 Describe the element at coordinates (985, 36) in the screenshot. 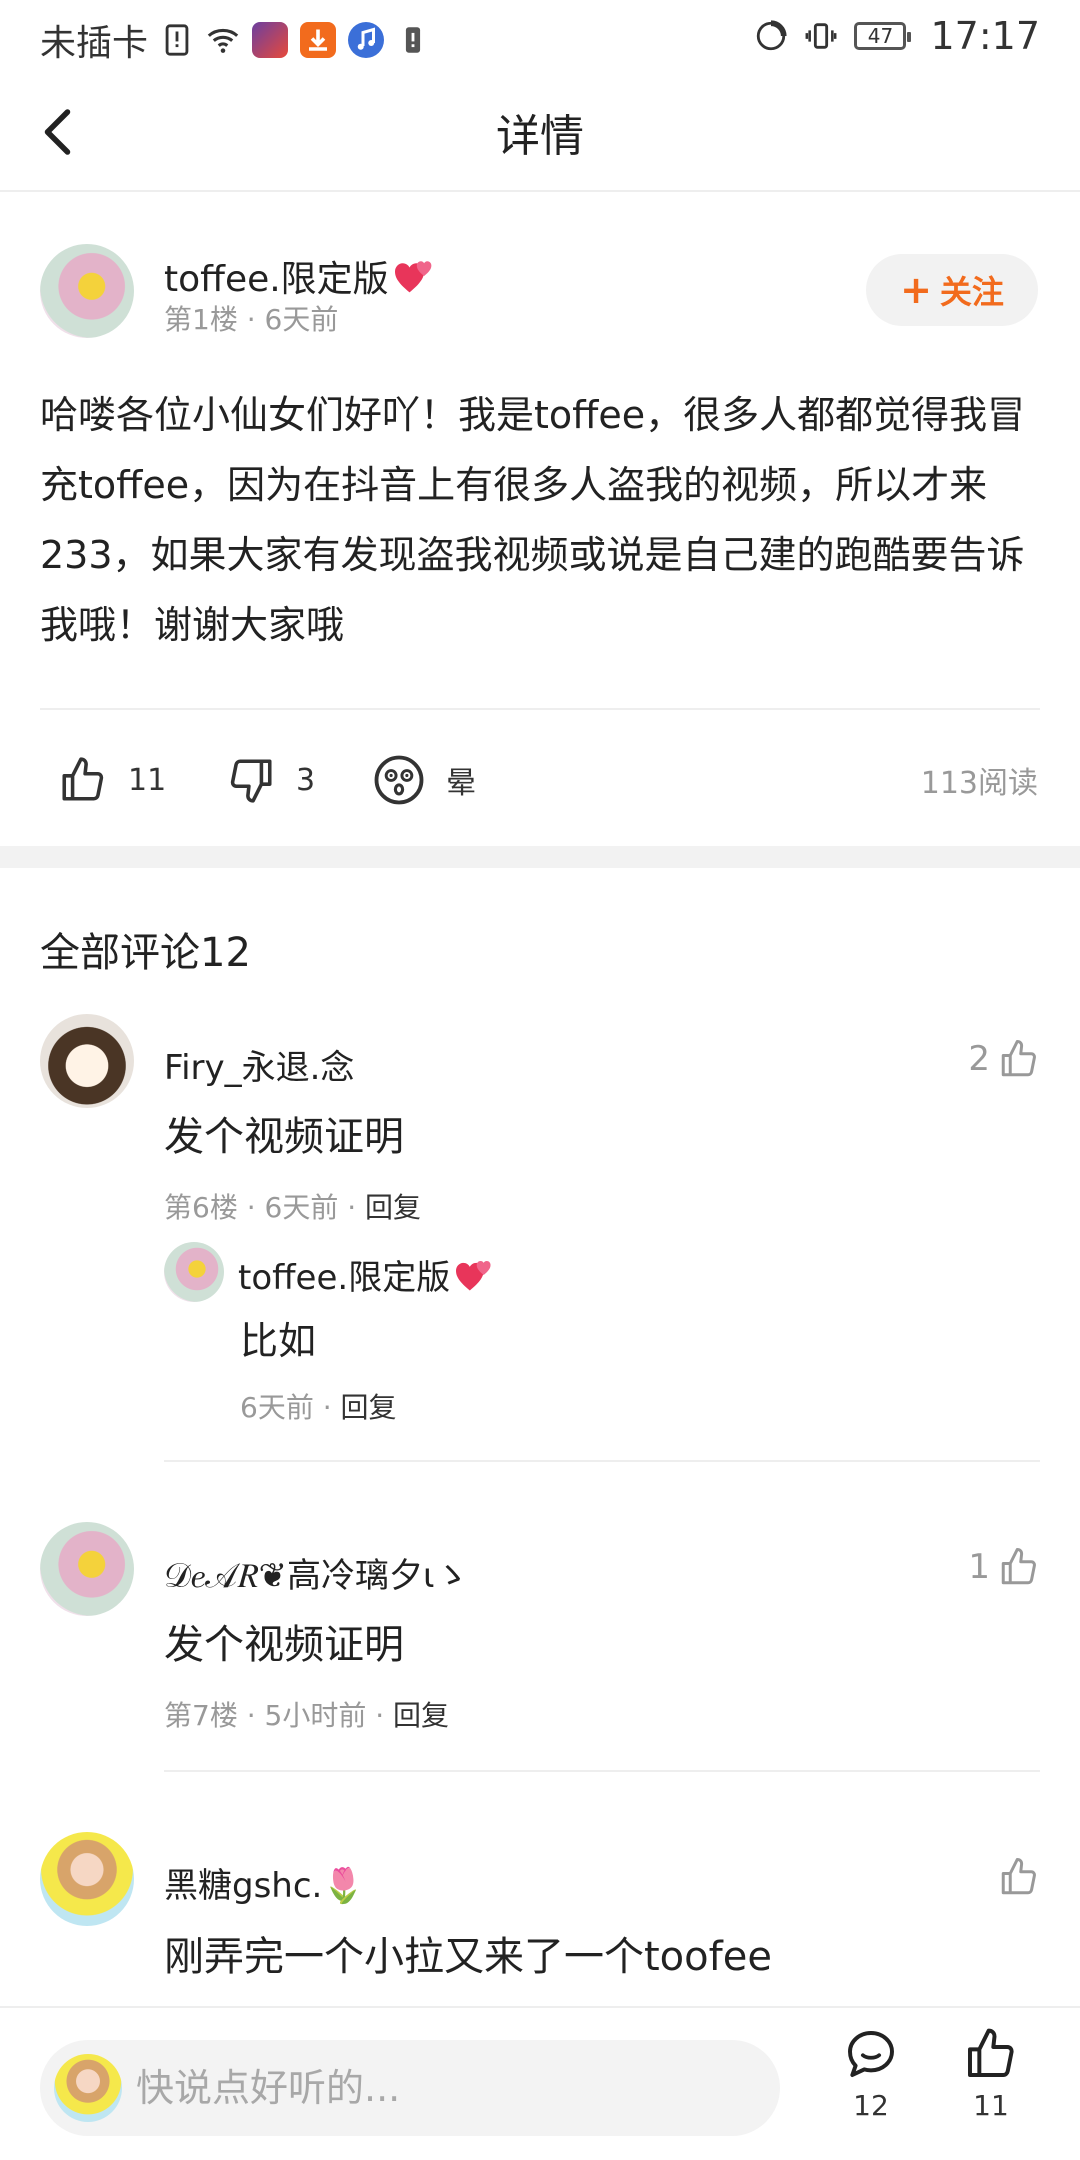

I see `clock: 17:17` at that location.